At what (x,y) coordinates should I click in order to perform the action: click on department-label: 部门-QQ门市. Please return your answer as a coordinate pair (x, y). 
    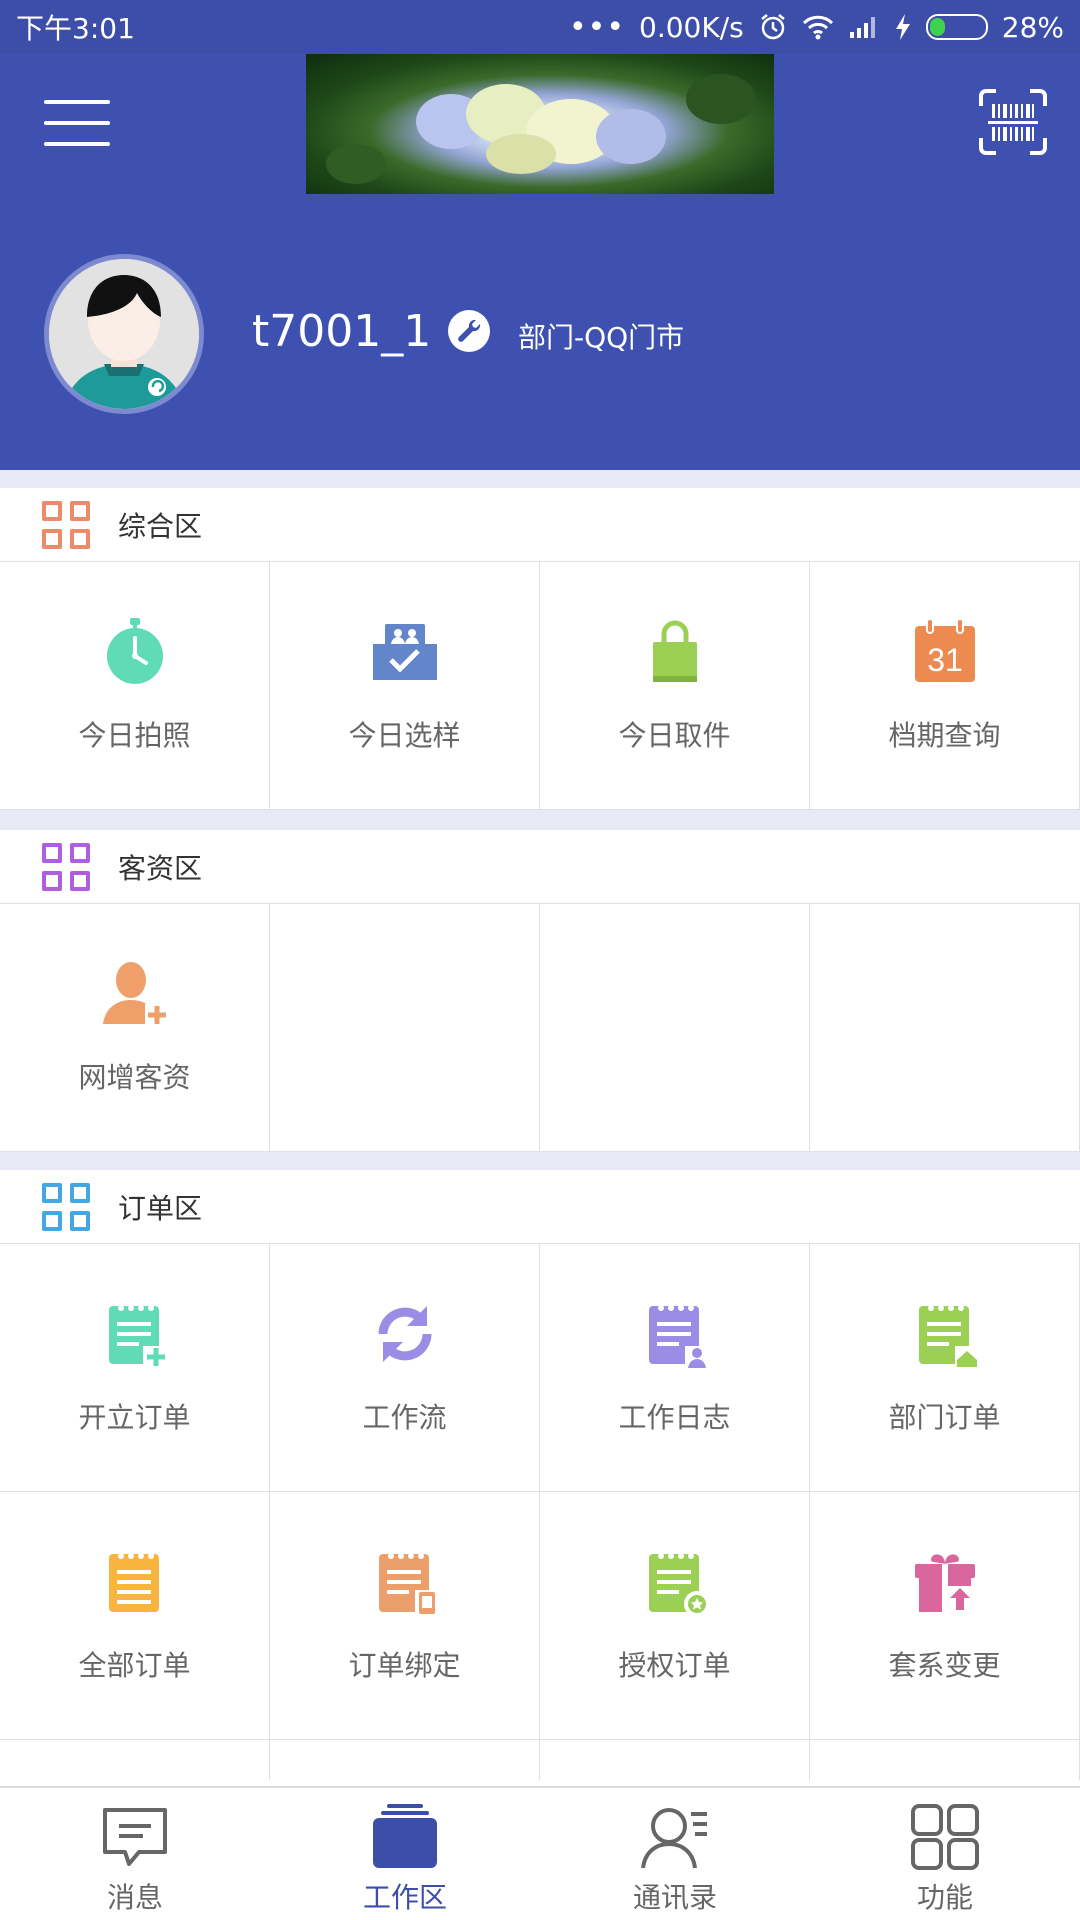
    Looking at the image, I should click on (601, 337).